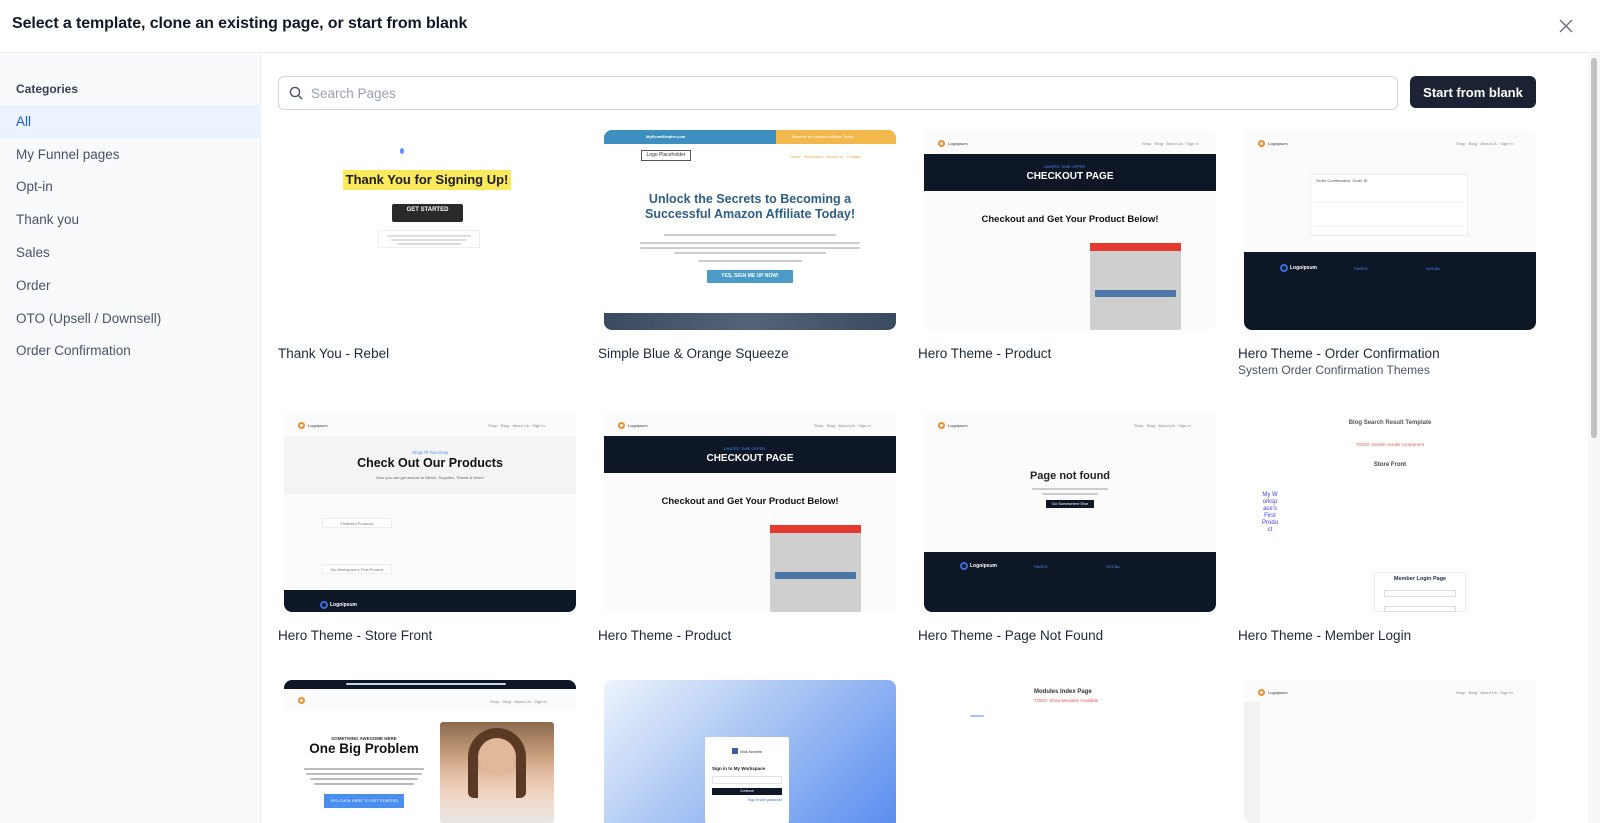 The width and height of the screenshot is (1600, 823). I want to click on preview-order-label: Order Confirmation, Order ID, so click(1342, 180).